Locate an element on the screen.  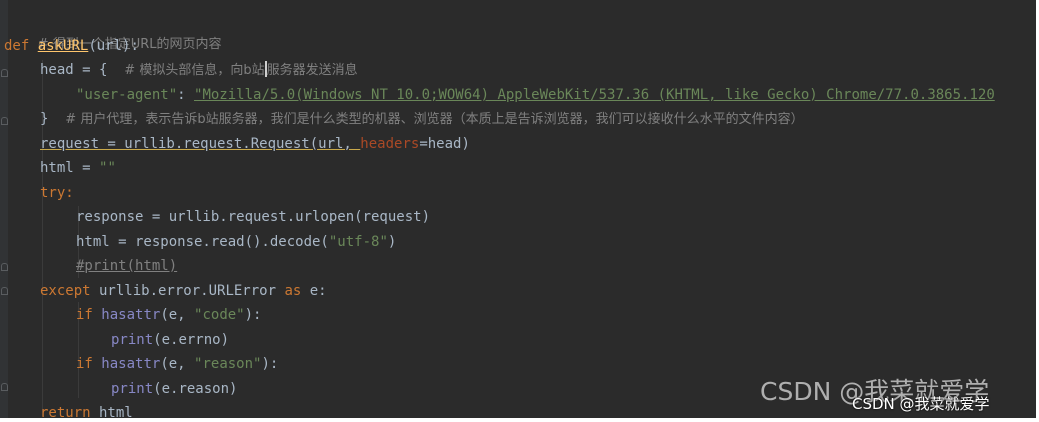
string-literal: "code" is located at coordinates (219, 315).